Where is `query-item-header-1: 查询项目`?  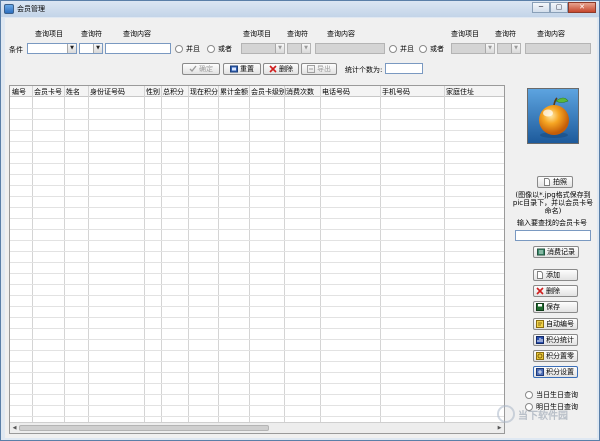
query-item-header-1: 查询项目 is located at coordinates (49, 34).